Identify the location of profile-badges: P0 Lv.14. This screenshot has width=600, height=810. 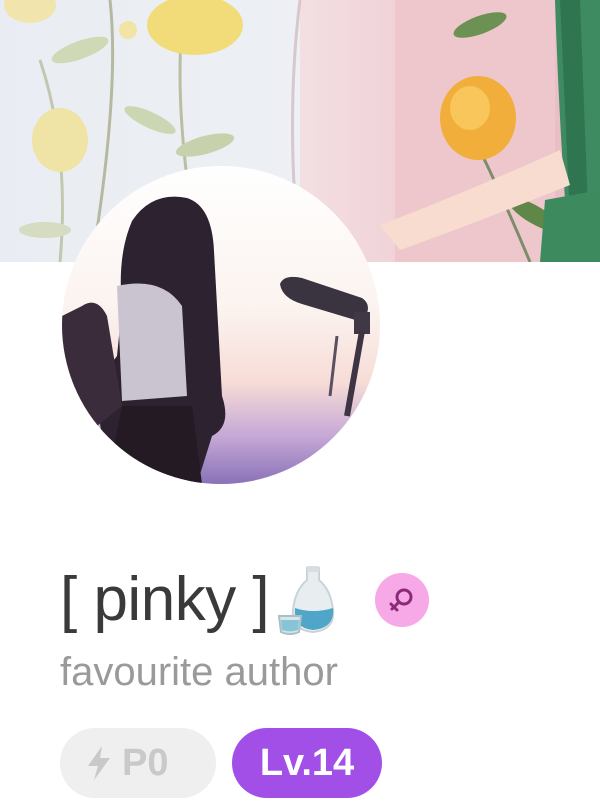
(221, 763).